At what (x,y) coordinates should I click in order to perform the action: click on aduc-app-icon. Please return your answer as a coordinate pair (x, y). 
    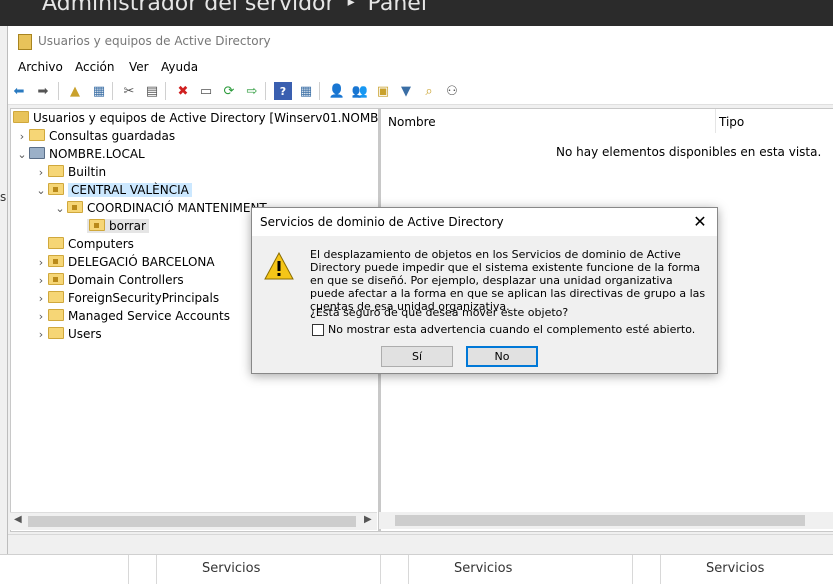
    Looking at the image, I should click on (25, 42).